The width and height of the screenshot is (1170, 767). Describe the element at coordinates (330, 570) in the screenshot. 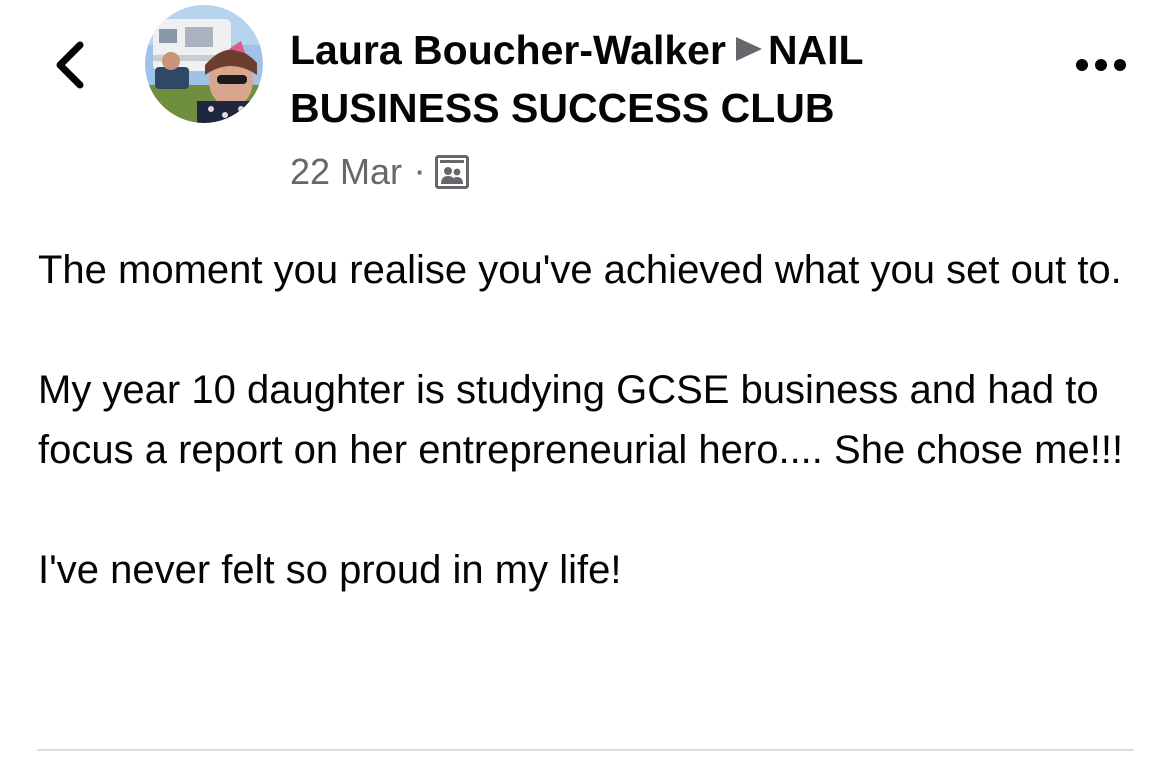

I see `post-paragraph: I've never felt so proud in my life!` at that location.